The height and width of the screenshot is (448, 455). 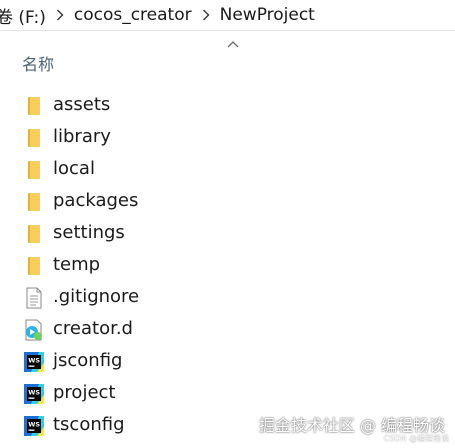 I want to click on file-name: local, so click(x=74, y=168).